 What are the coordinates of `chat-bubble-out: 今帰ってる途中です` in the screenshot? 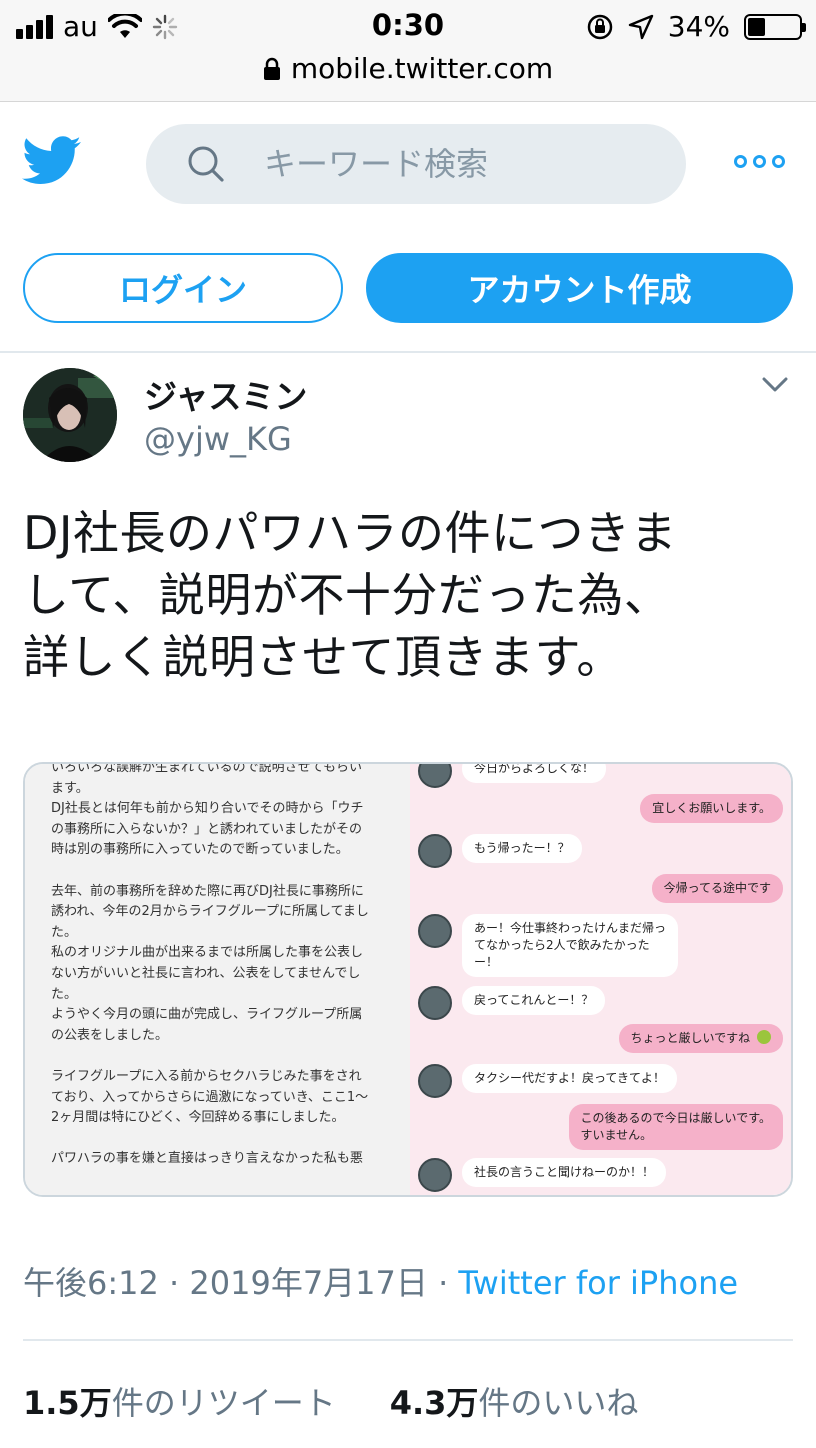 It's located at (717, 888).